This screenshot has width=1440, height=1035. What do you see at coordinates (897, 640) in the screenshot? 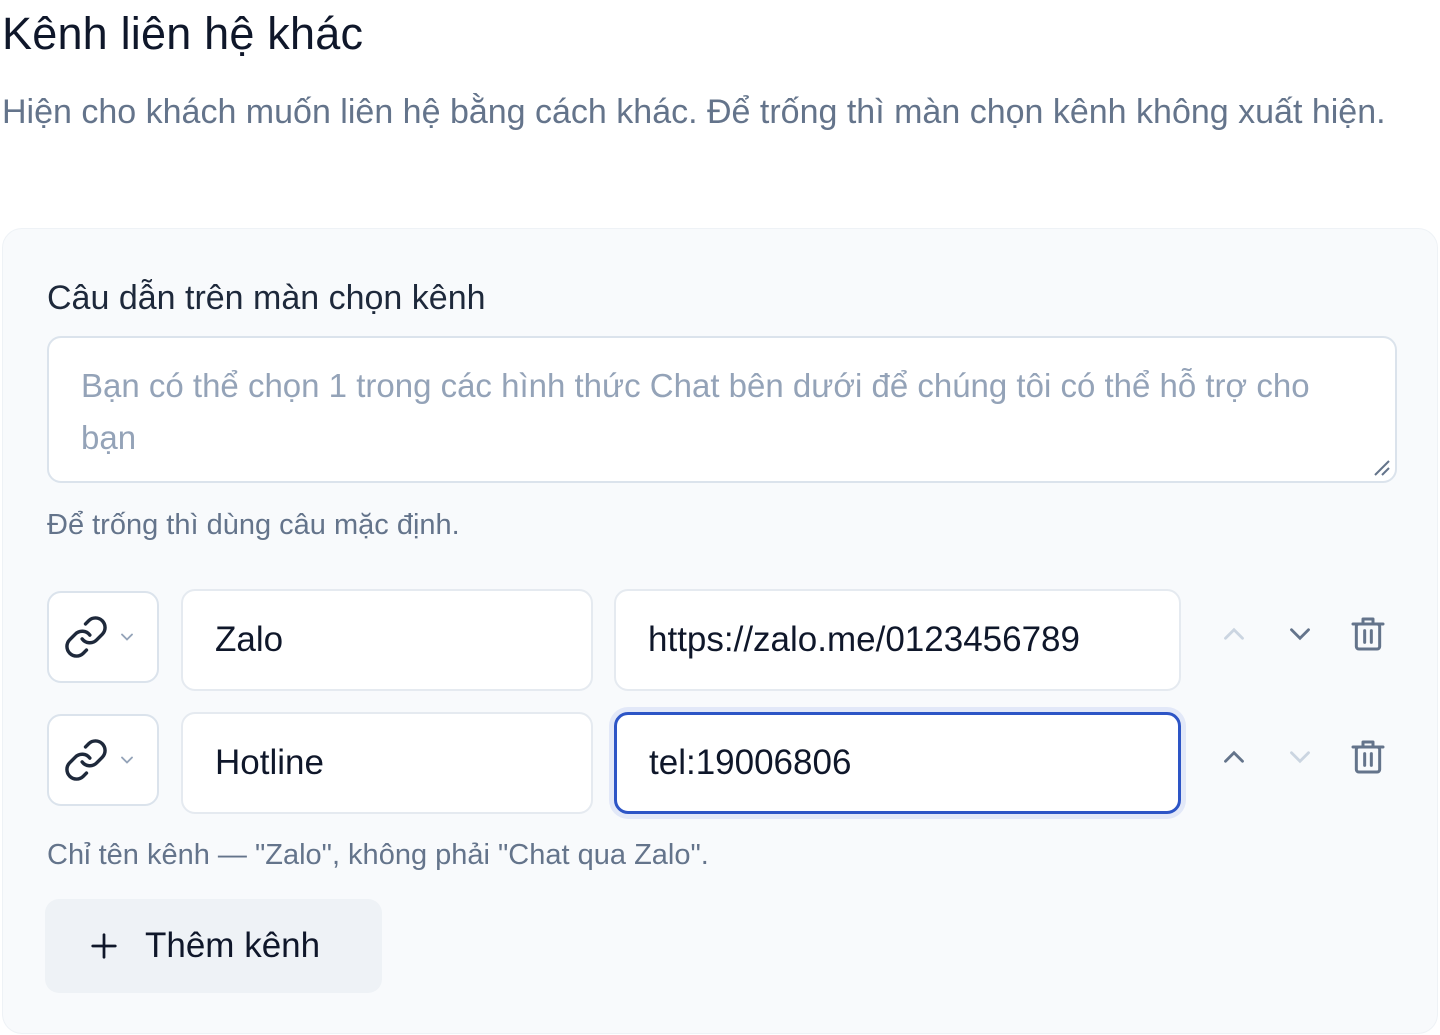
I see `channel-url-input: https://zalo.me/0123456789` at bounding box center [897, 640].